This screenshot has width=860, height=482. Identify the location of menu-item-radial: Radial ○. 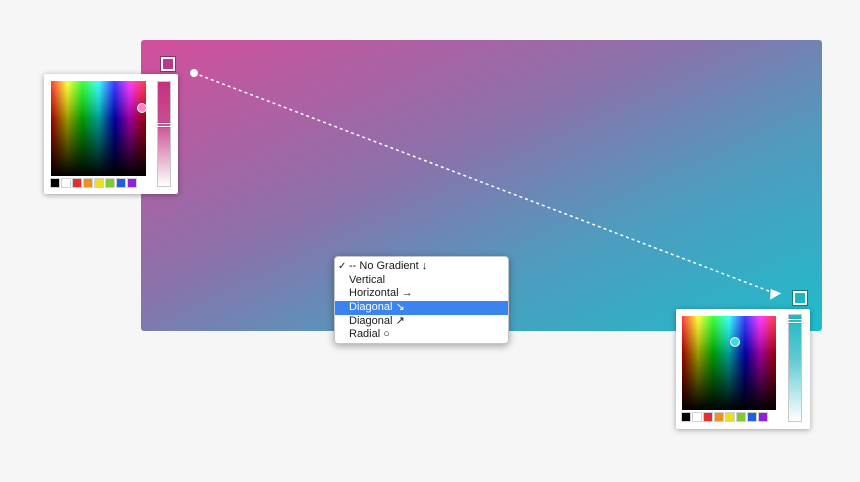
(421, 335).